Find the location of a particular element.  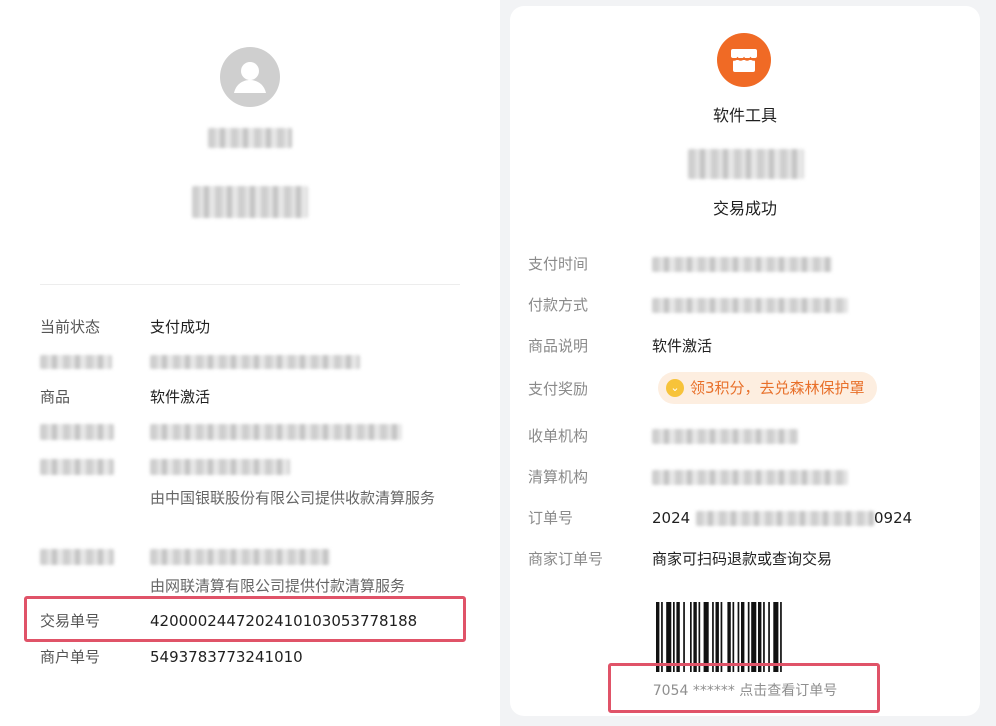

storefront-icon is located at coordinates (744, 60).